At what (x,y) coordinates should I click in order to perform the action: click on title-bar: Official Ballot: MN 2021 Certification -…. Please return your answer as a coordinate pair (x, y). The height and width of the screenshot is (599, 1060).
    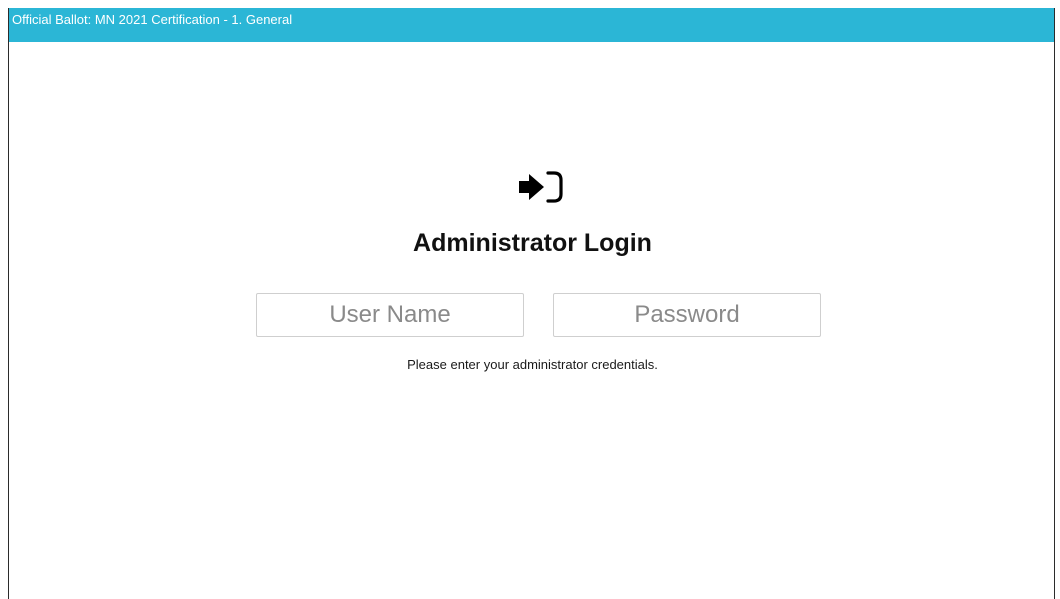
    Looking at the image, I should click on (531, 25).